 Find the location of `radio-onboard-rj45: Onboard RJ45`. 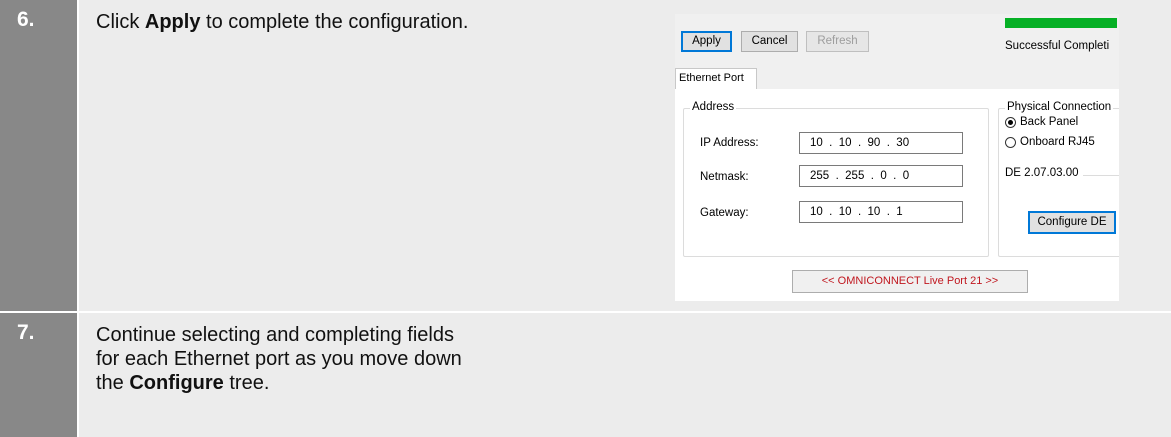

radio-onboard-rj45: Onboard RJ45 is located at coordinates (1050, 142).